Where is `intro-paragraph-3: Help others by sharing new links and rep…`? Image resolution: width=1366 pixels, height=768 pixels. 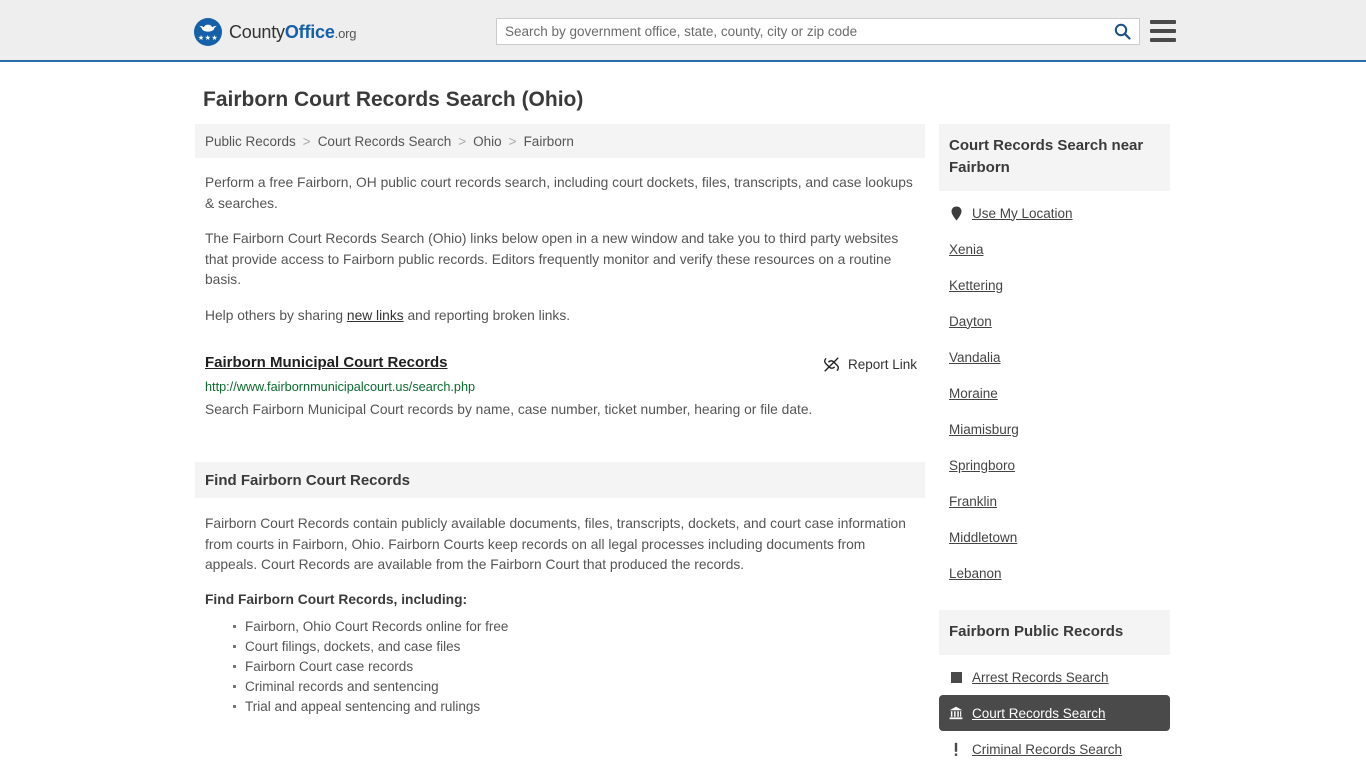 intro-paragraph-3: Help others by sharing new links and rep… is located at coordinates (560, 316).